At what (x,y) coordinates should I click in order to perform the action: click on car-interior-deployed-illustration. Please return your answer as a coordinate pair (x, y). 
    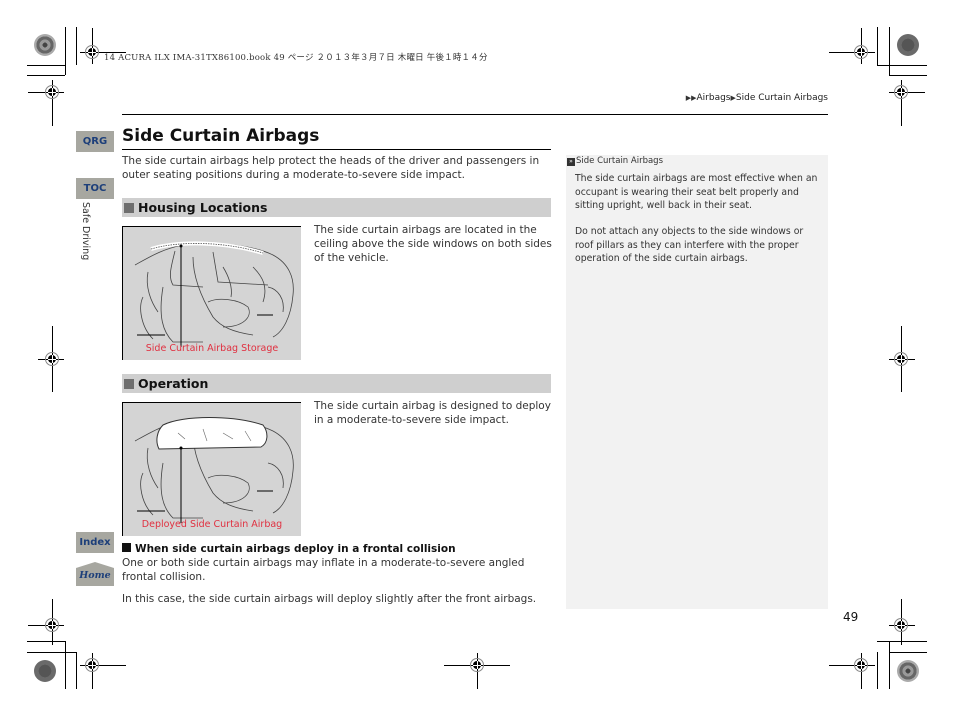
    Looking at the image, I should click on (214, 470).